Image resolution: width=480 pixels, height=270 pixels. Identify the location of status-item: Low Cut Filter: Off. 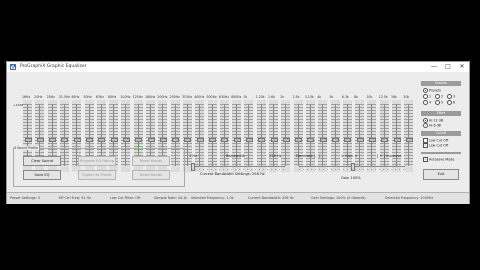
(125, 198).